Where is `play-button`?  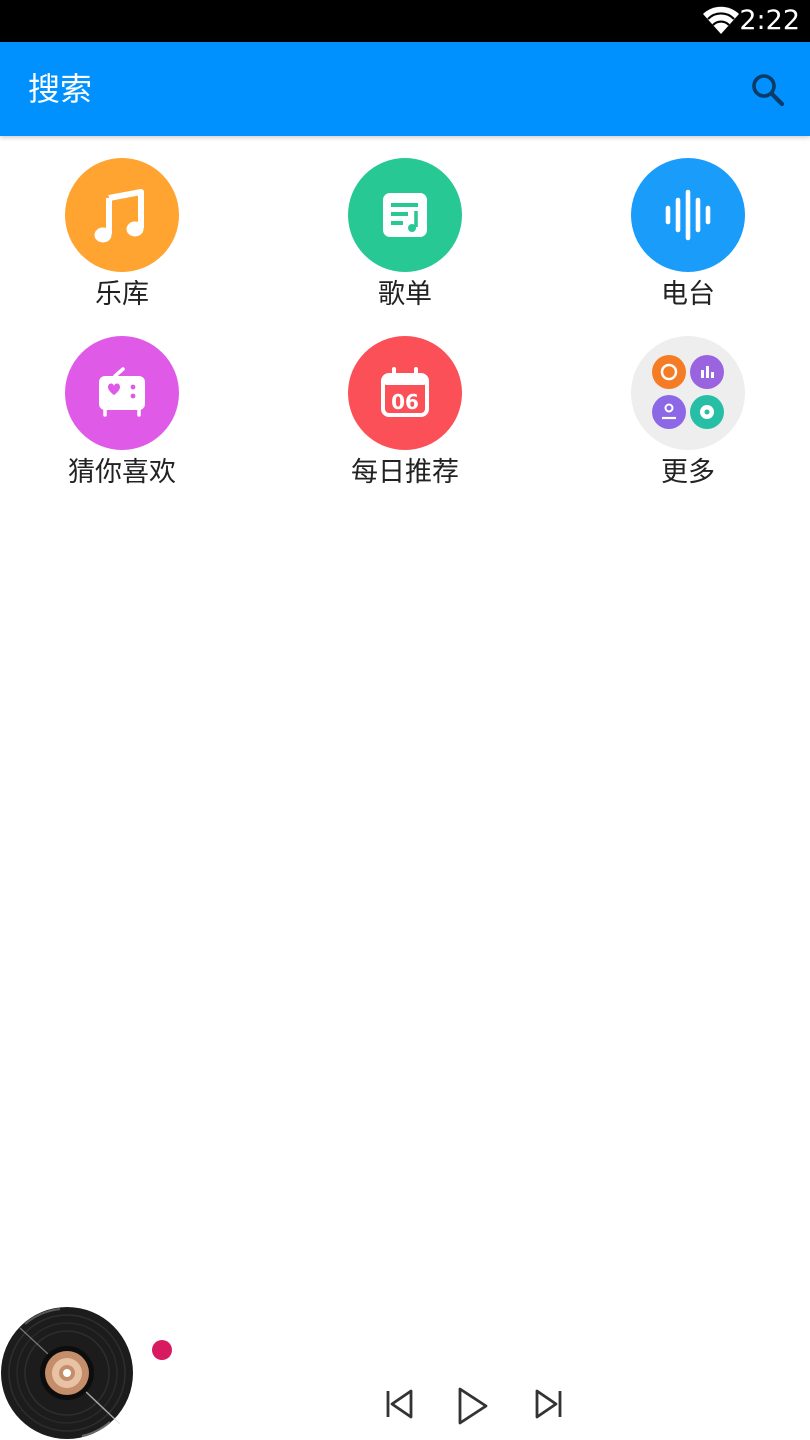 play-button is located at coordinates (473, 1406).